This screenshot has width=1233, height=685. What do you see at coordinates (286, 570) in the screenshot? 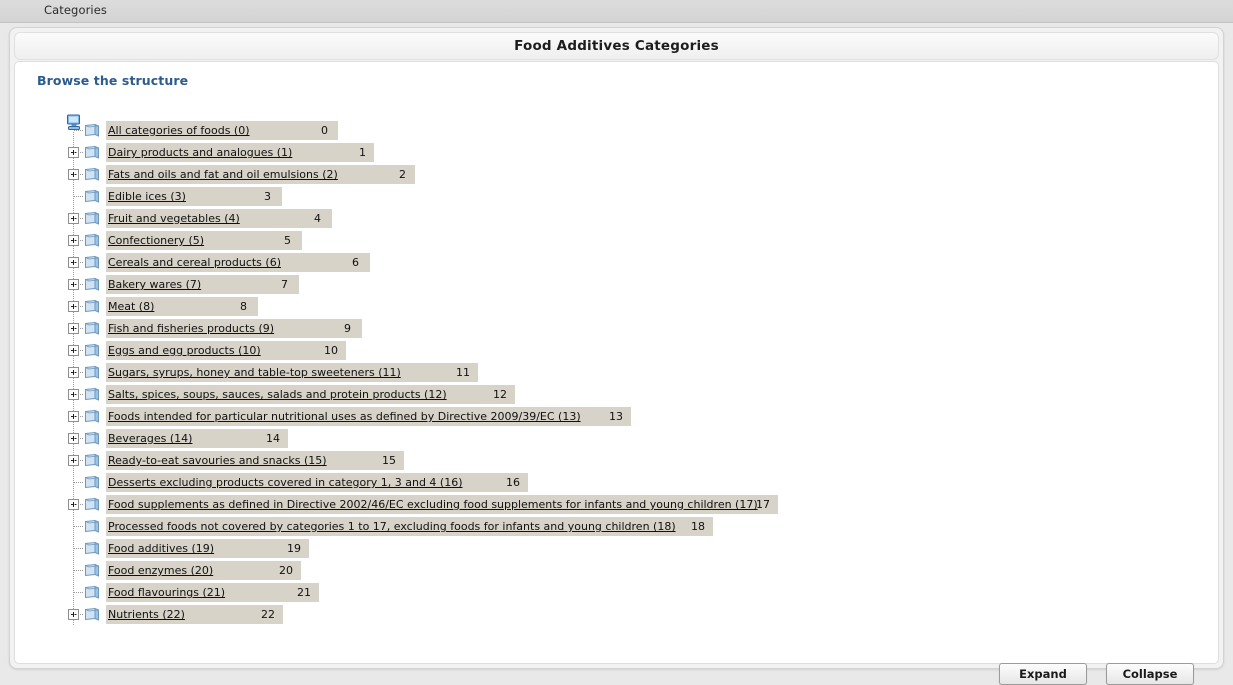
I see `tree-node-number: 20` at bounding box center [286, 570].